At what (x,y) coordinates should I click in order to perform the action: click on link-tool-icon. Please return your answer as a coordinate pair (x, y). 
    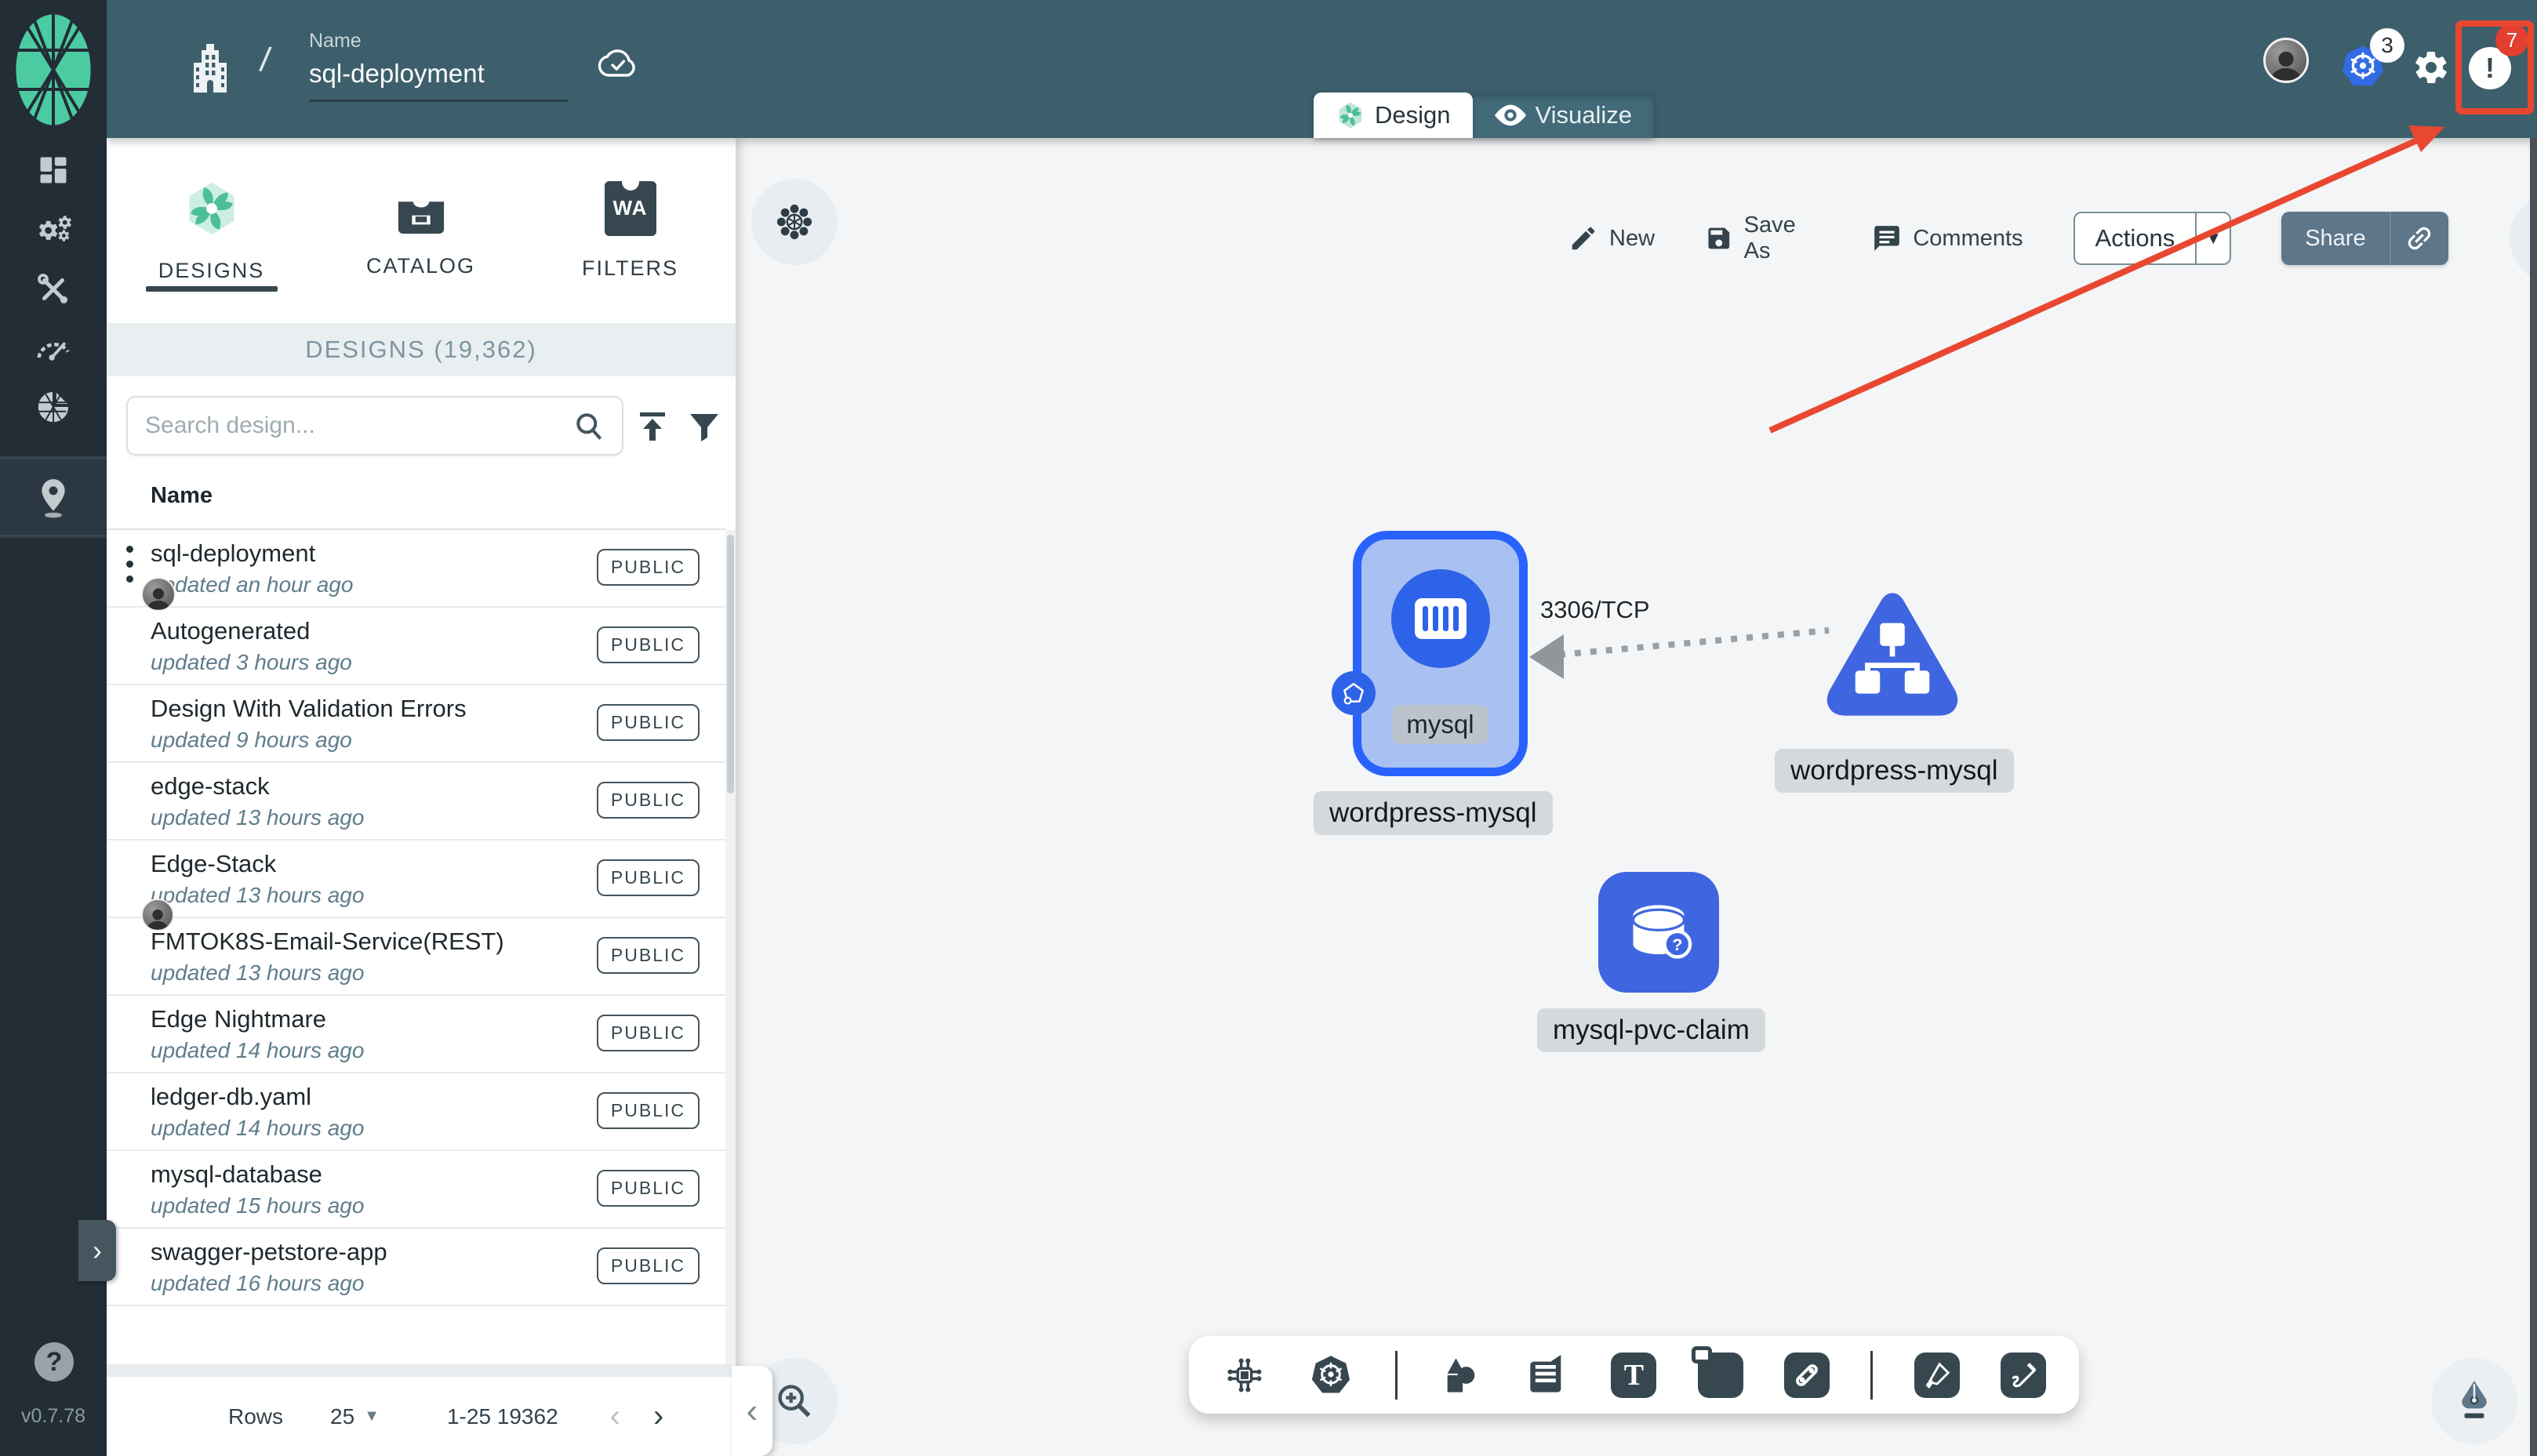
    Looking at the image, I should click on (1807, 1375).